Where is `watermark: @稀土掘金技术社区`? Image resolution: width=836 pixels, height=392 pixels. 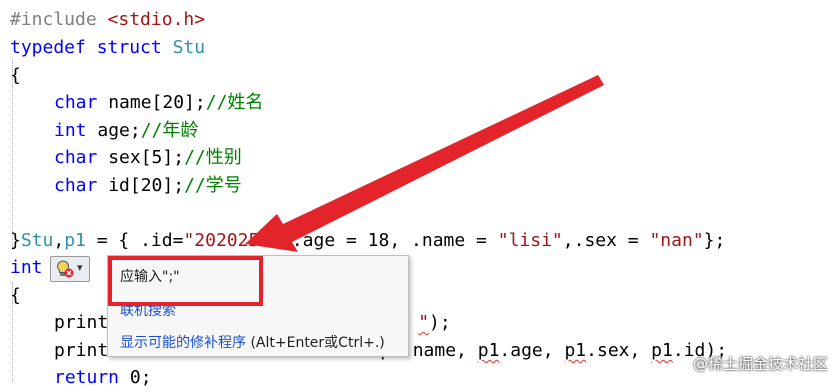
watermark: @稀土掘金技术社区 is located at coordinates (760, 364).